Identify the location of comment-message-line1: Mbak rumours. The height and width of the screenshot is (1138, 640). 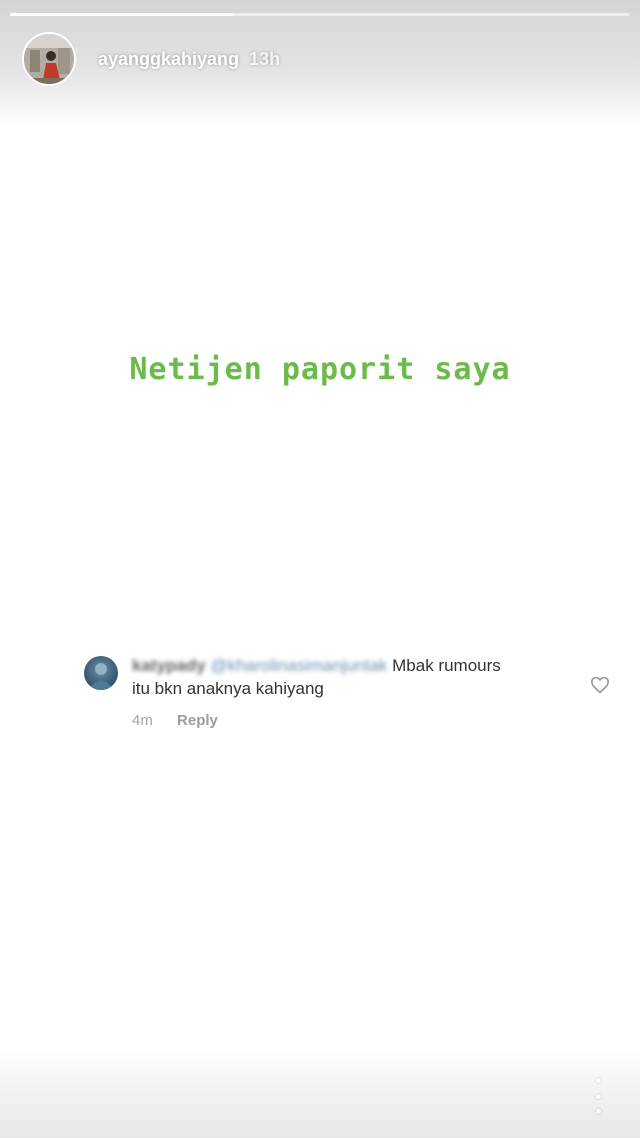
(446, 665).